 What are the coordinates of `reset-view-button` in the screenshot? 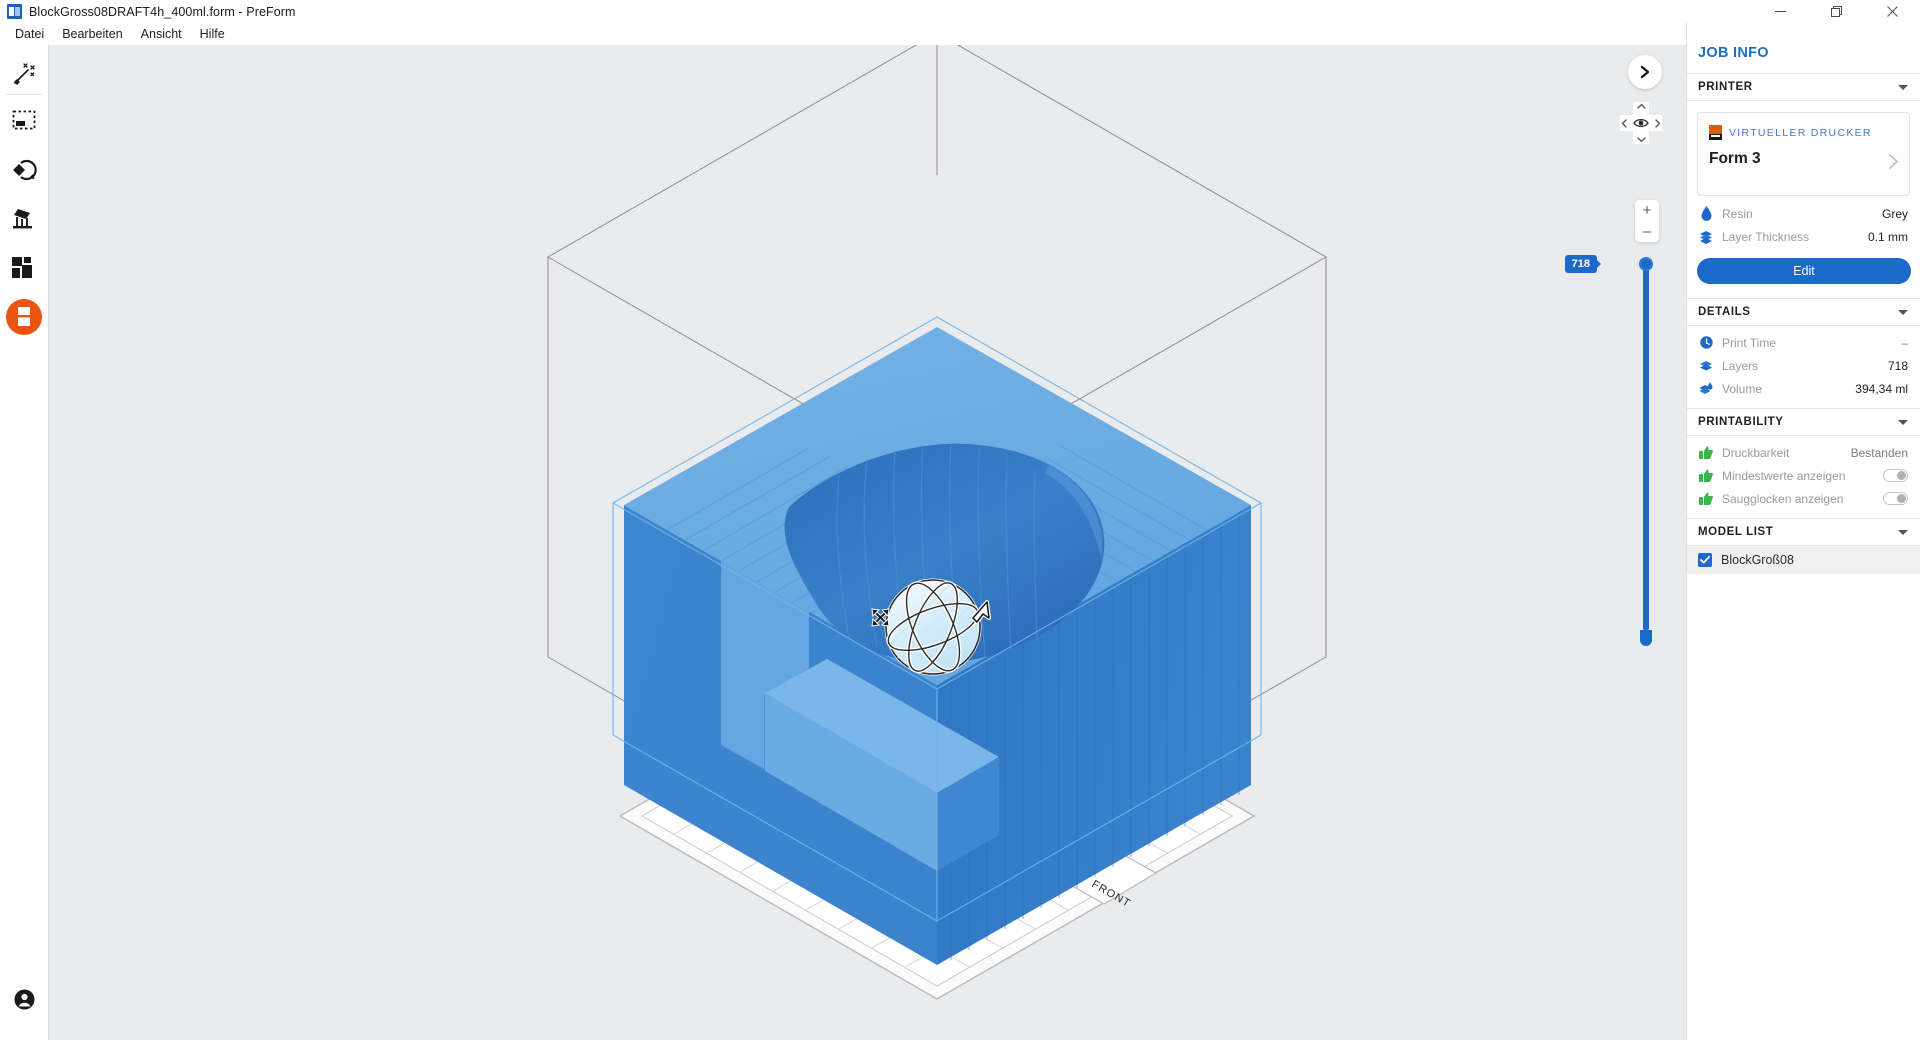 It's located at (1641, 123).